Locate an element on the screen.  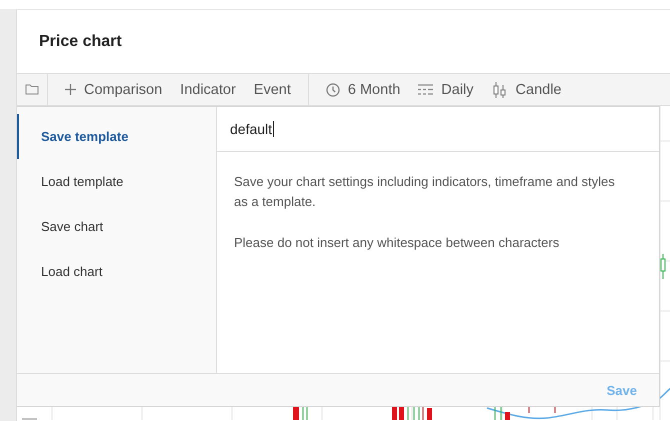
folder-icon is located at coordinates (32, 89).